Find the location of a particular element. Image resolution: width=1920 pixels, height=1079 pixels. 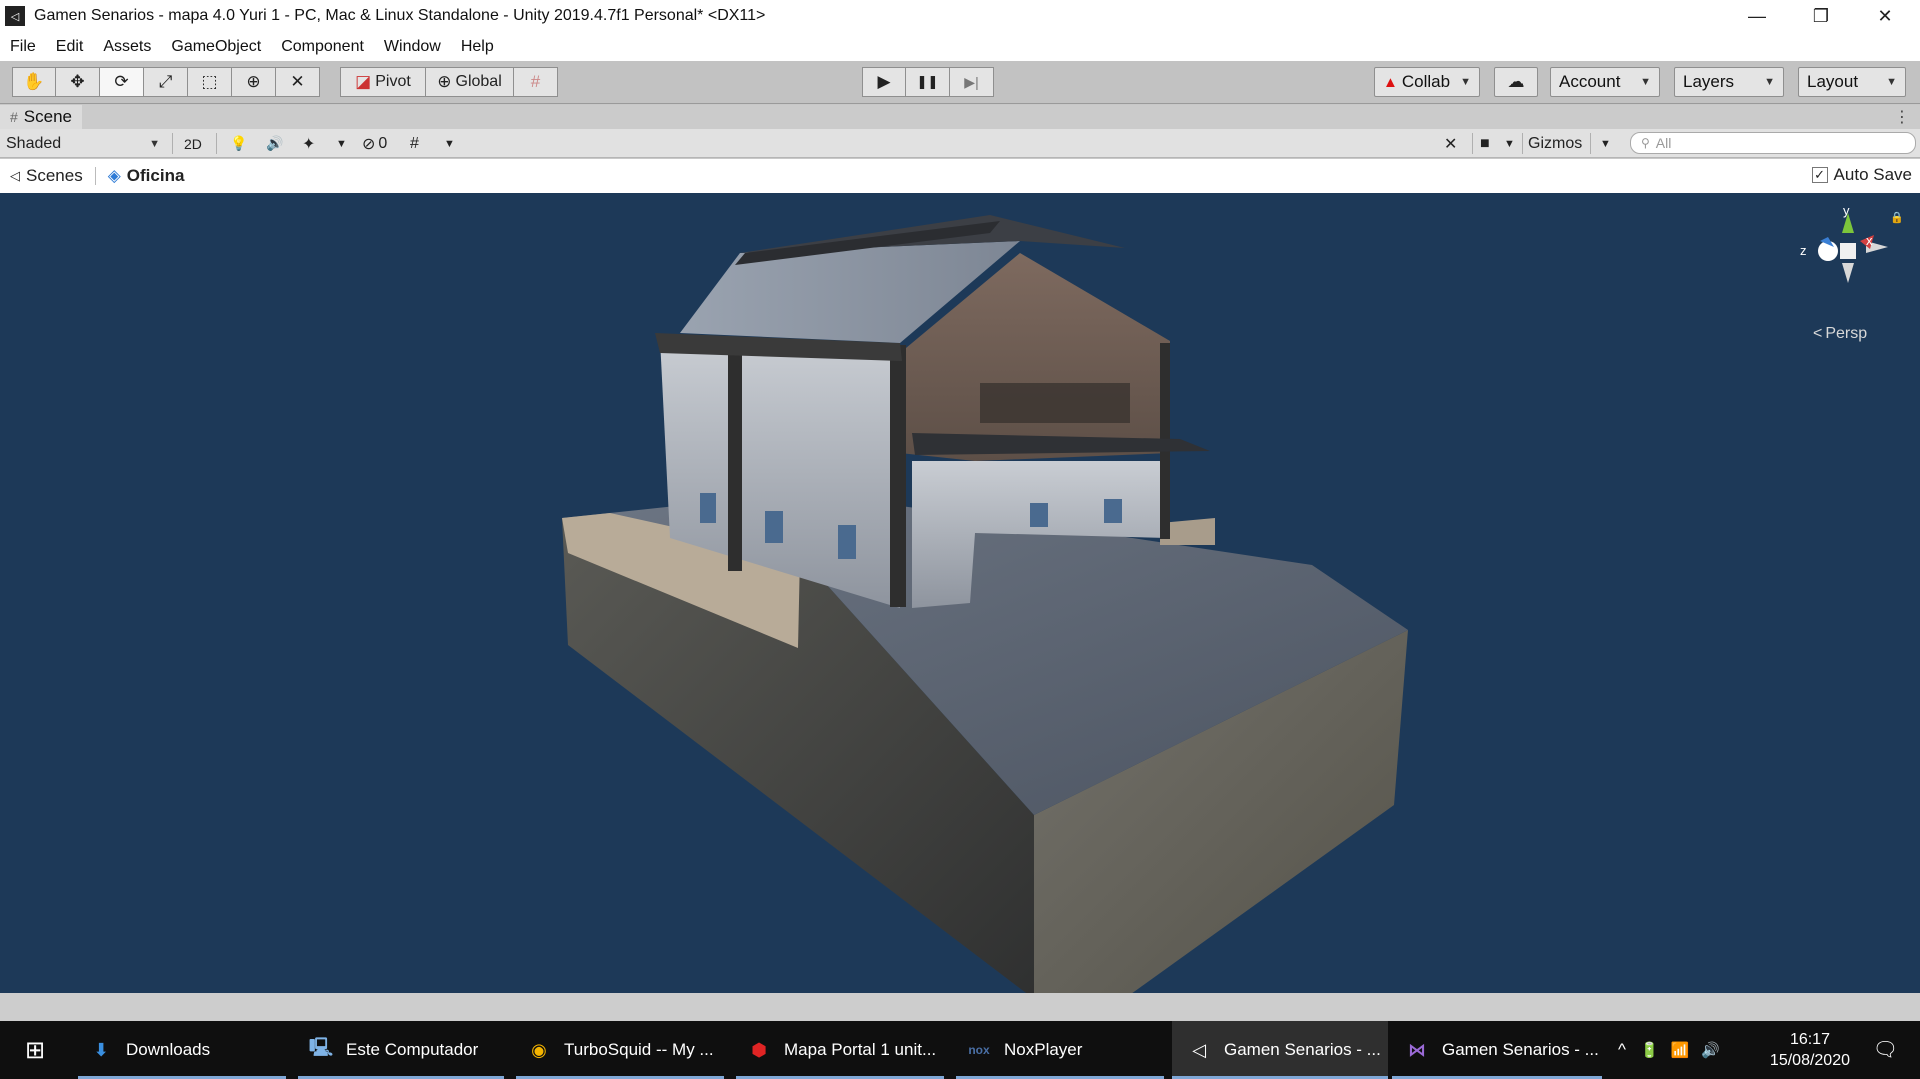

collab-group: ▲ Collab ▼ is located at coordinates (1427, 82).